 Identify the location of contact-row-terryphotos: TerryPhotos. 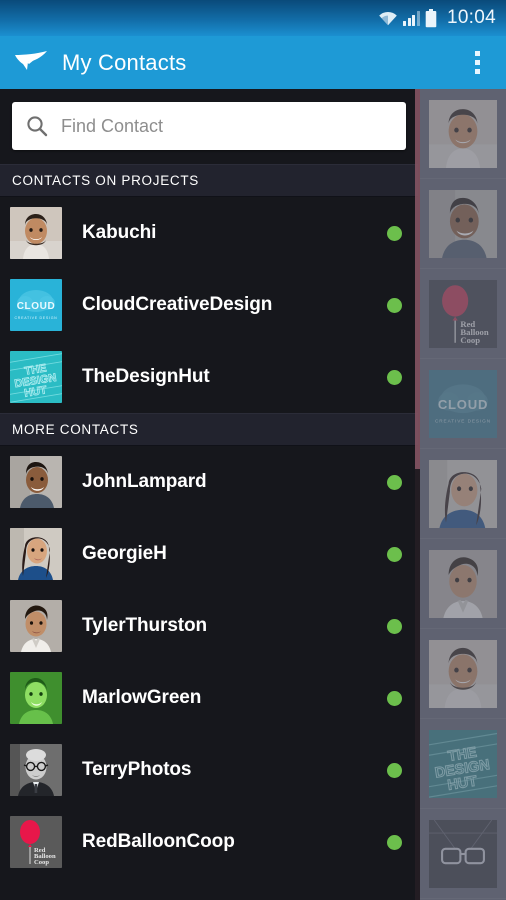
(209, 770).